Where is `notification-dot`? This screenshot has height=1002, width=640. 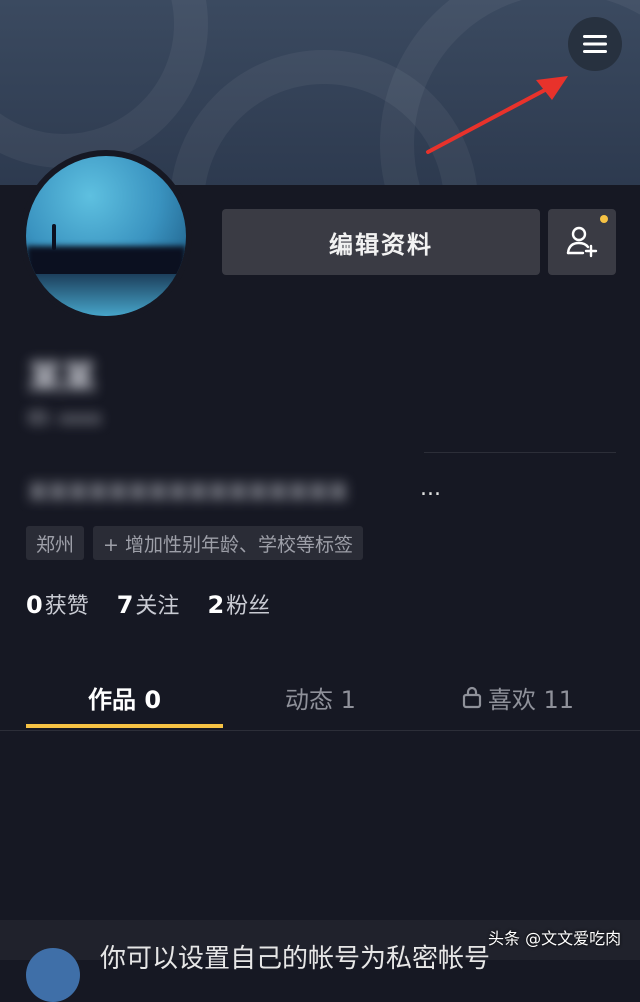 notification-dot is located at coordinates (604, 219).